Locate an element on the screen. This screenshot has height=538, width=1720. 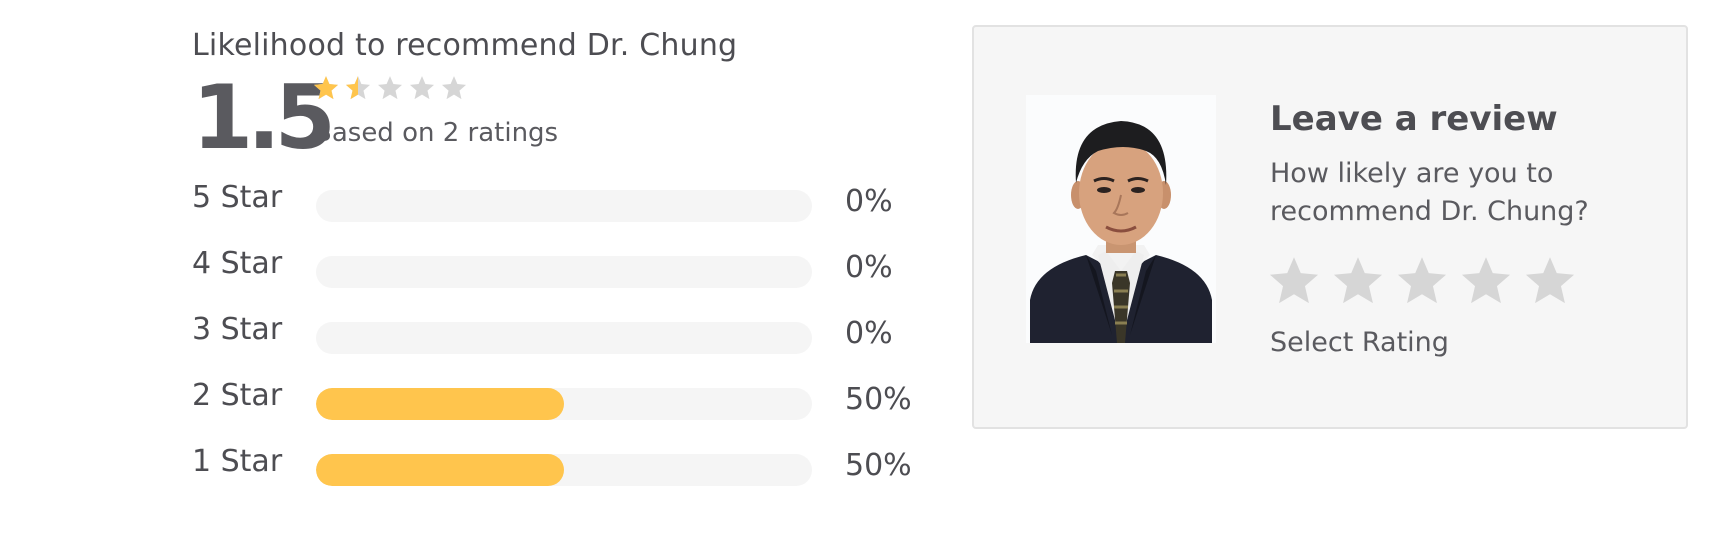
rating-input is located at coordinates (1422, 281).